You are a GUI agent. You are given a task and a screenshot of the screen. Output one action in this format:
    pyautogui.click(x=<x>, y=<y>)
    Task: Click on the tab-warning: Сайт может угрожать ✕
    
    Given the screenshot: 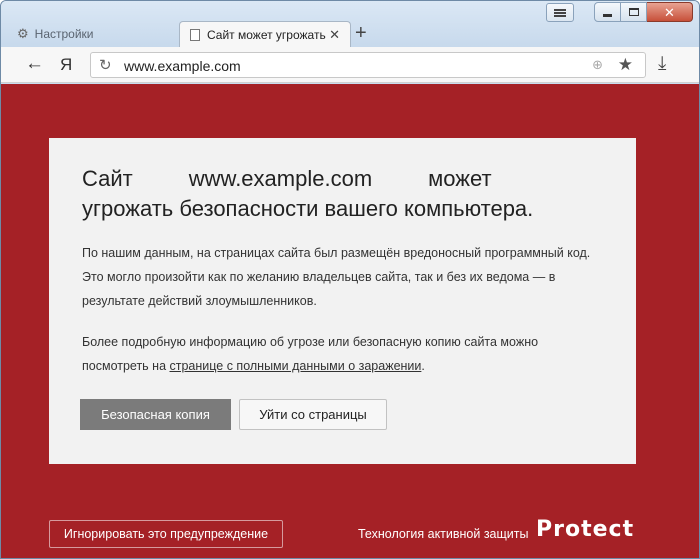 What is the action you would take?
    pyautogui.click(x=265, y=34)
    